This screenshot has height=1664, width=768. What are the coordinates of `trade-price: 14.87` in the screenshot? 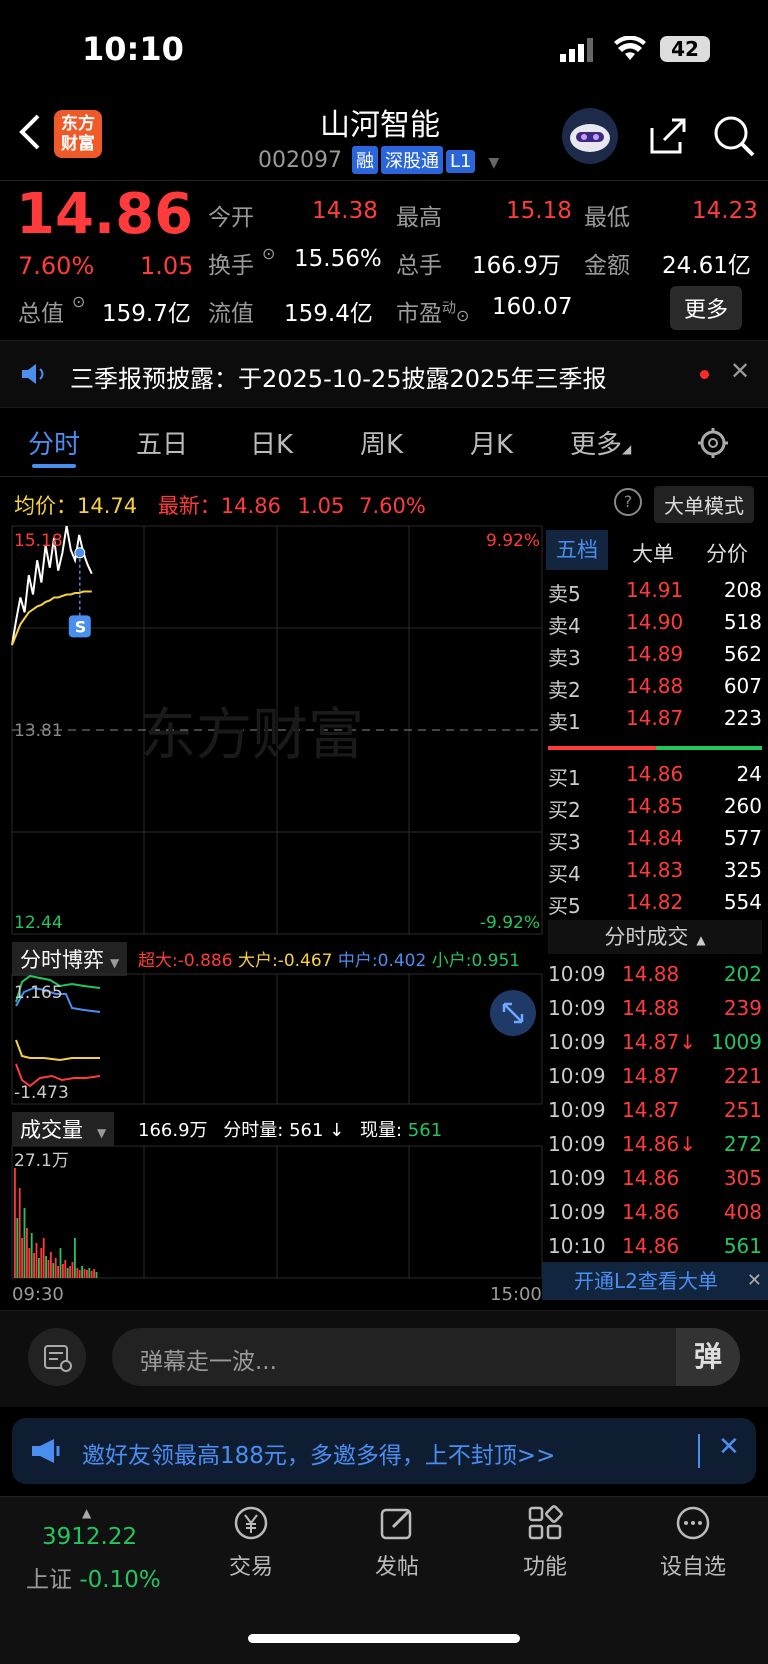 It's located at (651, 1076).